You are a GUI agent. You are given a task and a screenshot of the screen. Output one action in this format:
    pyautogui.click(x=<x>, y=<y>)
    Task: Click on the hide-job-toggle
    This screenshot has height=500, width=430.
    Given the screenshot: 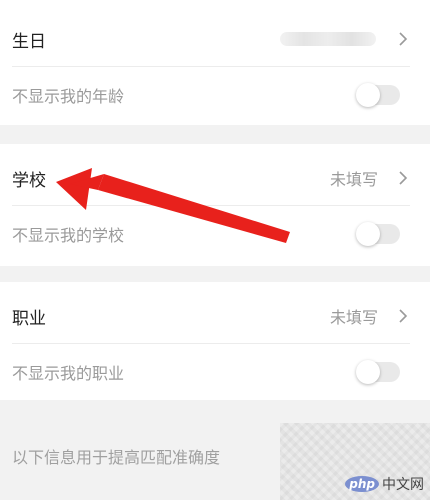 What is the action you would take?
    pyautogui.click(x=378, y=372)
    